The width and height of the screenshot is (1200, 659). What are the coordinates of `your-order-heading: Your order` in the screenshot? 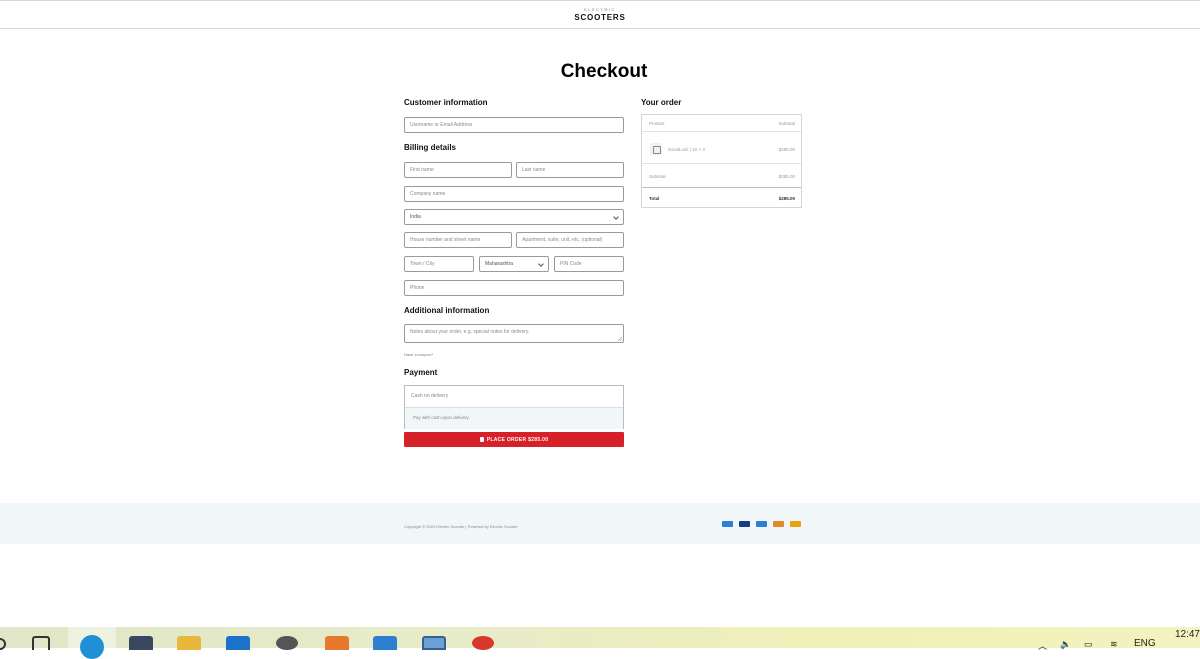 It's located at (661, 102).